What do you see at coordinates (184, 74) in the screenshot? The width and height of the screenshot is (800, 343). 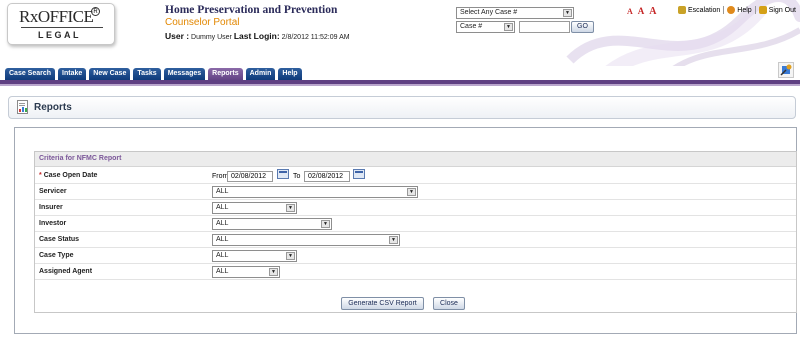 I see `tab-messages: Messages` at bounding box center [184, 74].